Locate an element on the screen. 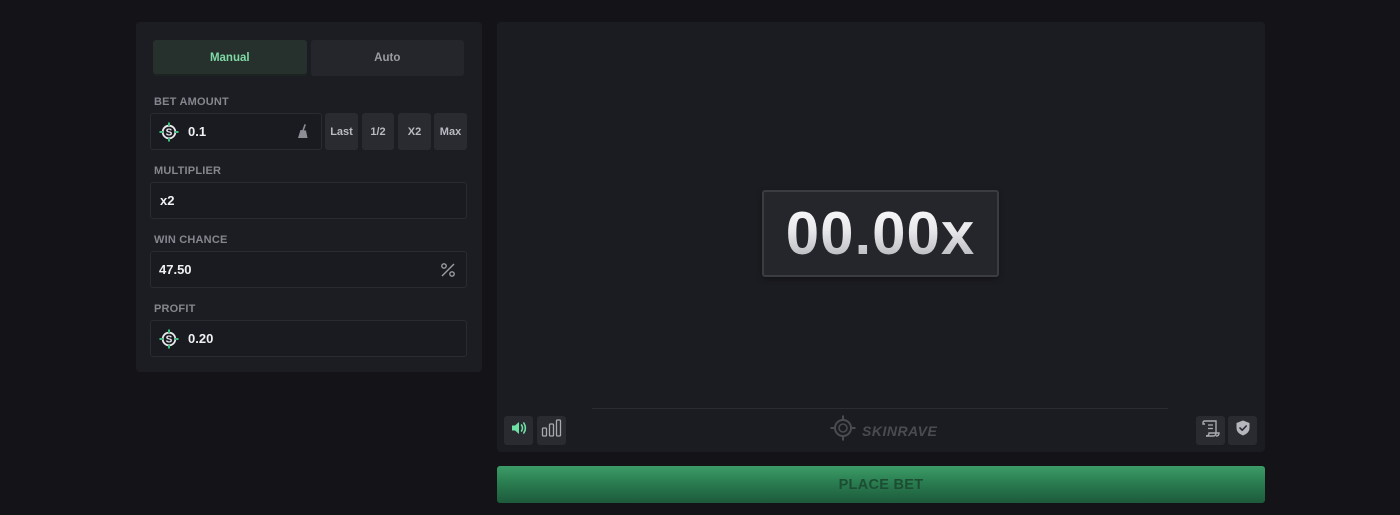 The image size is (1400, 515). profit-value: 0.20 is located at coordinates (201, 338).